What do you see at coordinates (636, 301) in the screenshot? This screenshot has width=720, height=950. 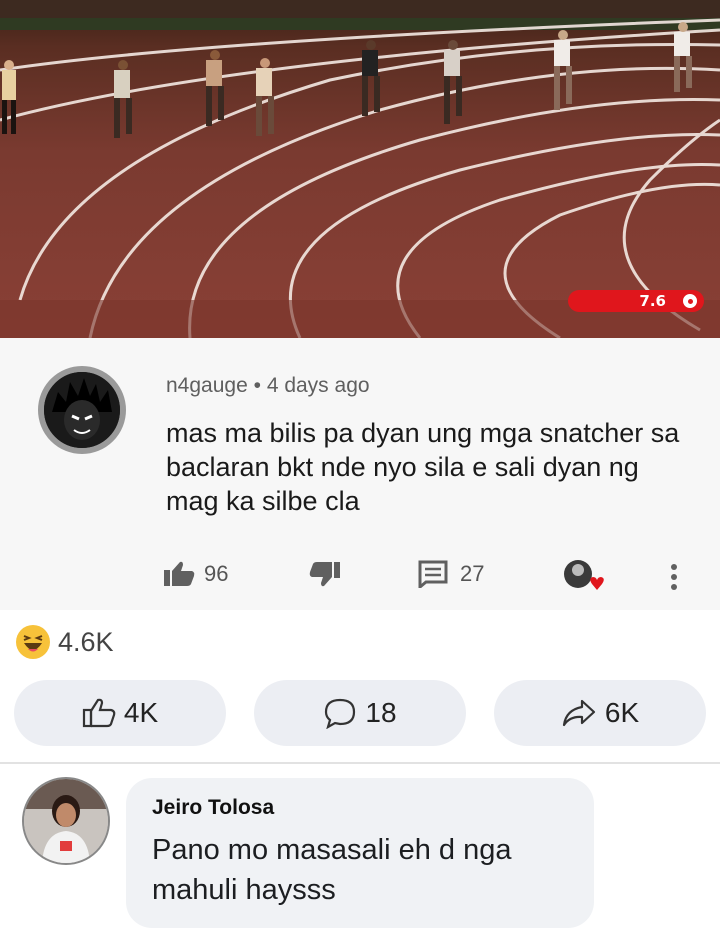 I see `time-badge: 7.6` at bounding box center [636, 301].